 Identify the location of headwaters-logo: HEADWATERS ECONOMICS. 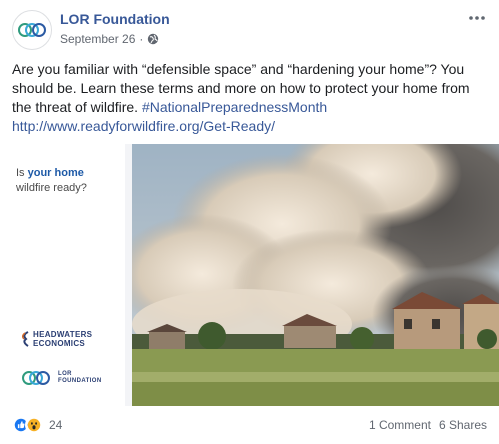
(56, 339).